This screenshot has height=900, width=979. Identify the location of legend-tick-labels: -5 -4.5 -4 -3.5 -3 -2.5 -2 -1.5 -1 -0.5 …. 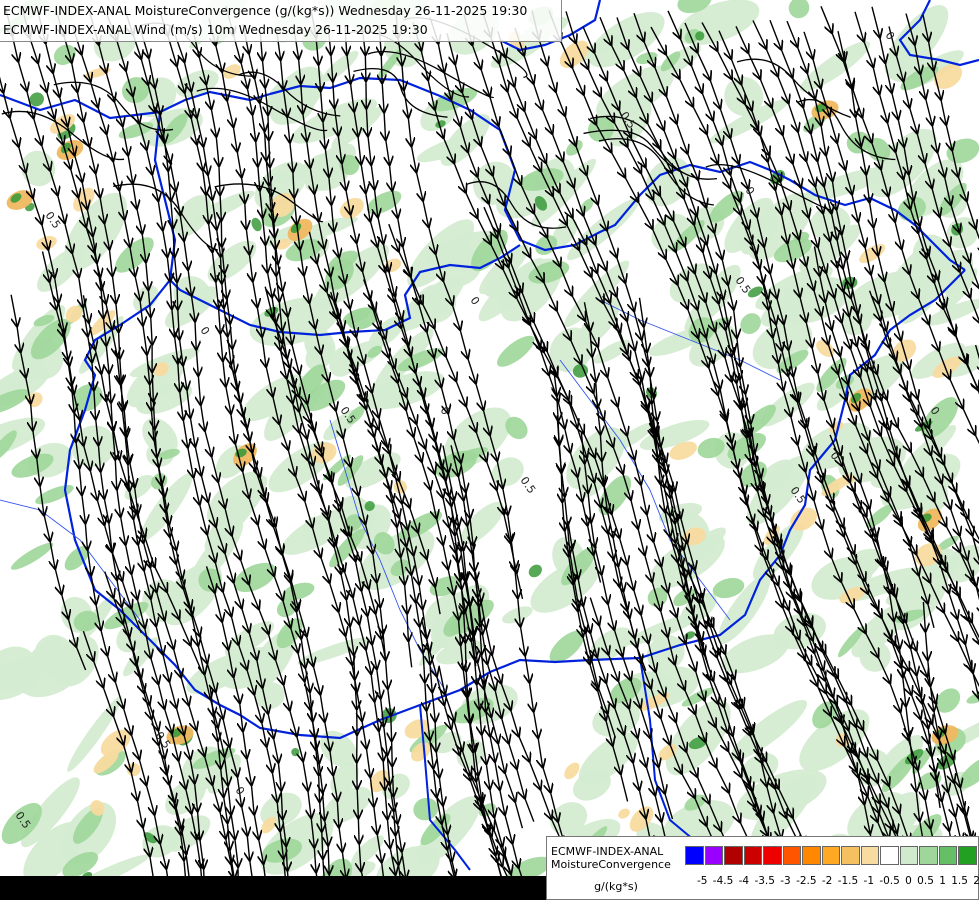
(838, 881).